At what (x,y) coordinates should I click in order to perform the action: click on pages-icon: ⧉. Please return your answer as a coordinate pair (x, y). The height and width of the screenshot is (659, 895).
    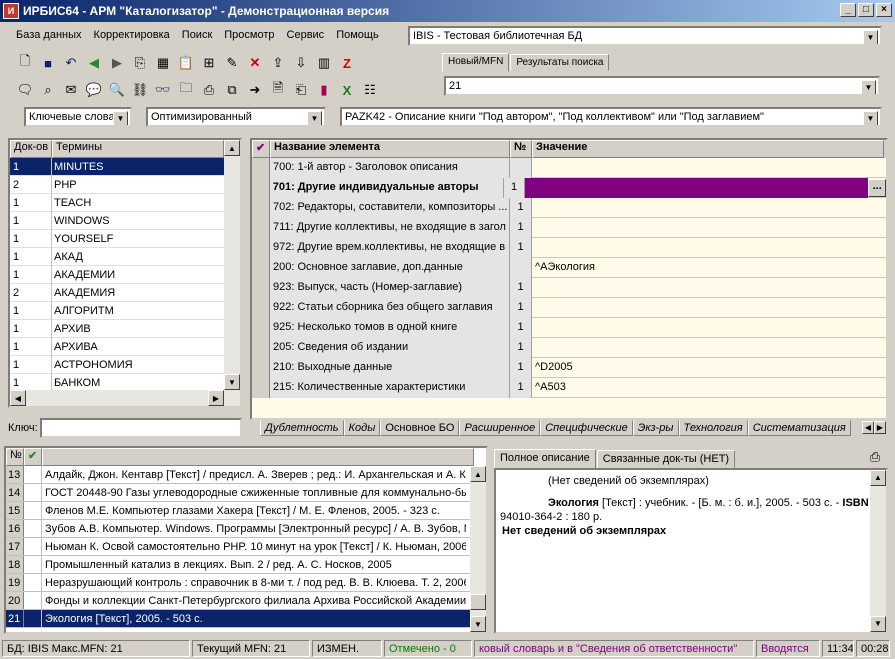
    Looking at the image, I should click on (232, 90).